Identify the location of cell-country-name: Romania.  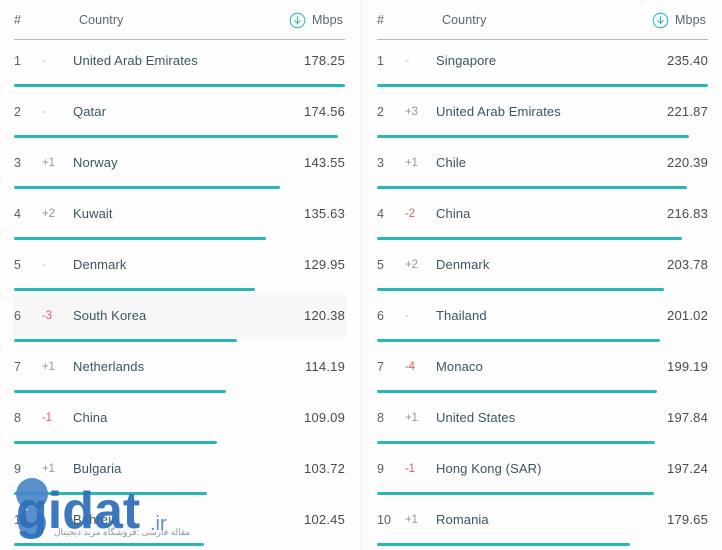
(462, 519).